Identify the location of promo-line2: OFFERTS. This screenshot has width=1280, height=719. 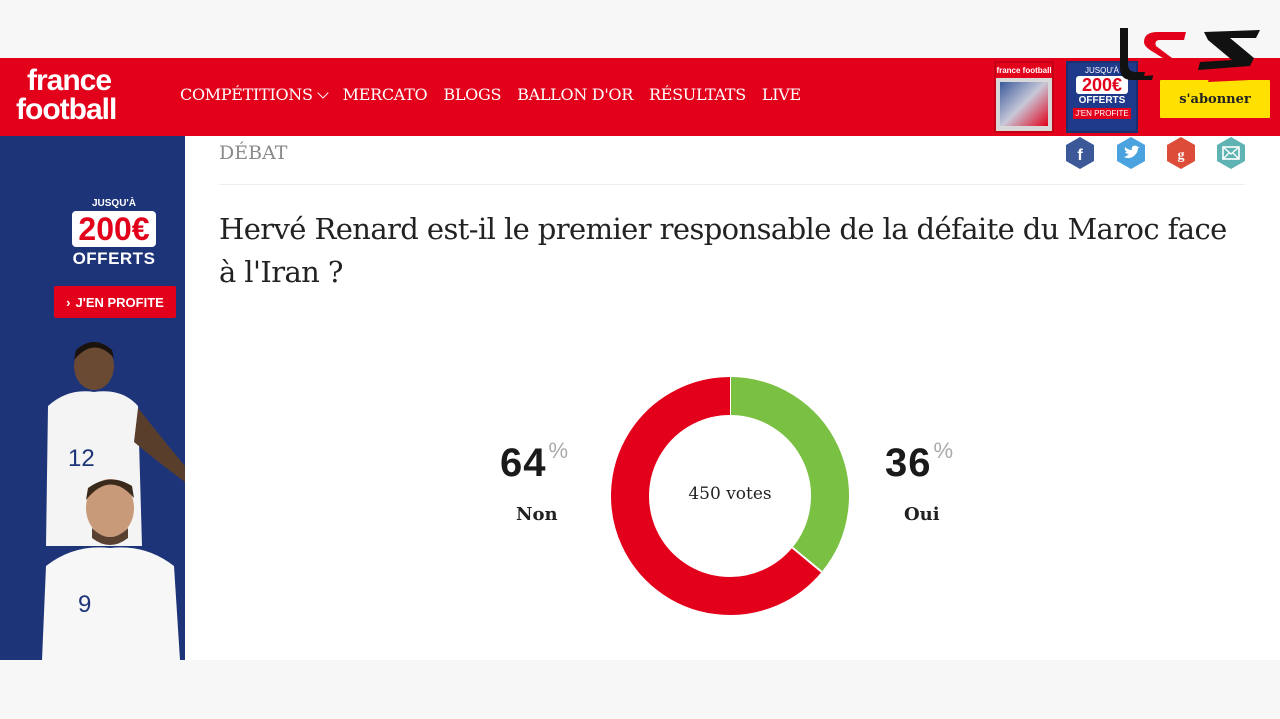
(1102, 100).